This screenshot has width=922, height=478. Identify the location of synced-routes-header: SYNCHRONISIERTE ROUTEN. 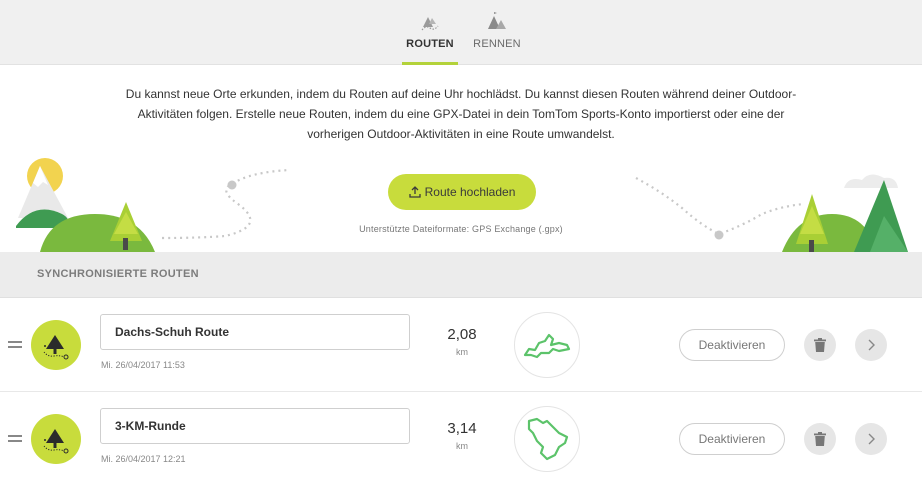
(461, 275).